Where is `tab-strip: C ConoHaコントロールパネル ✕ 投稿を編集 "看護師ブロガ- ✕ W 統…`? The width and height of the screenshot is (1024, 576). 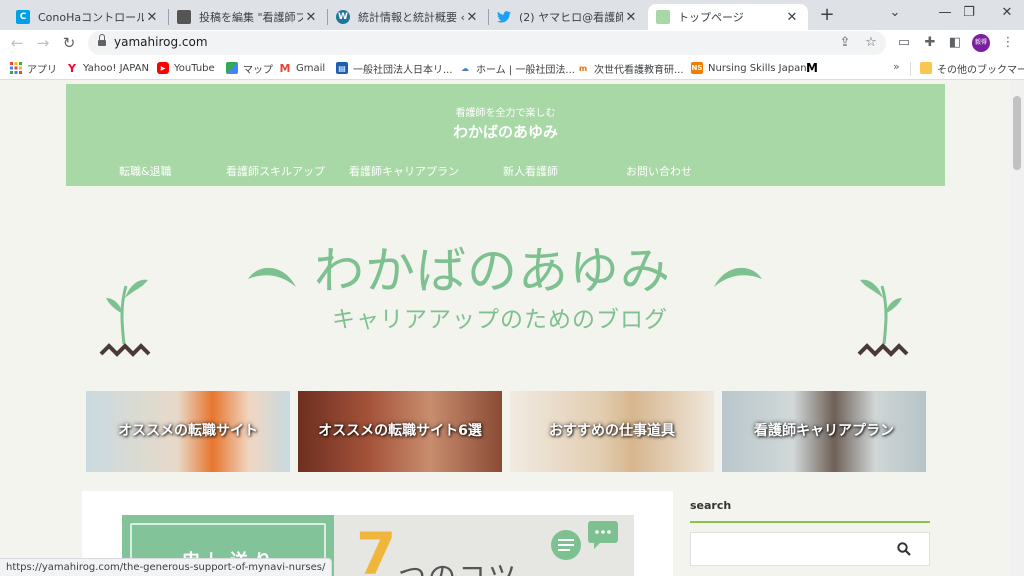 tab-strip: C ConoHaコントロールパネル ✕ 投稿を編集 "看護師ブロガ- ✕ W 統… is located at coordinates (512, 15).